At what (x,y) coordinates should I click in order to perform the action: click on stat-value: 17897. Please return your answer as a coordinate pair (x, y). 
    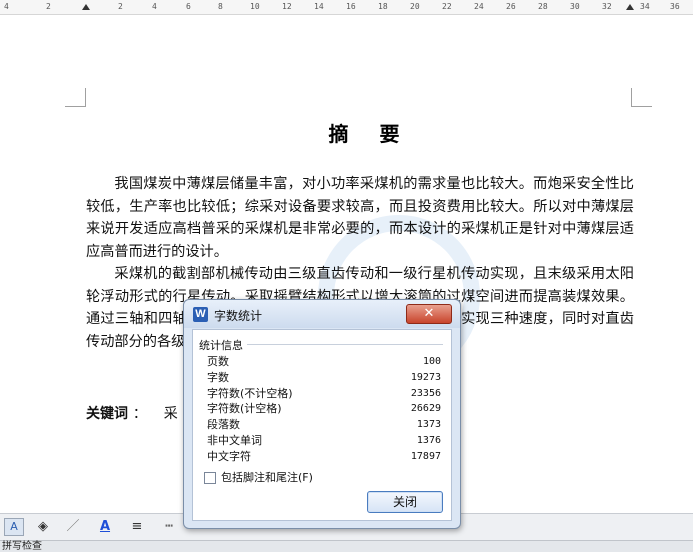
    Looking at the image, I should click on (425, 456).